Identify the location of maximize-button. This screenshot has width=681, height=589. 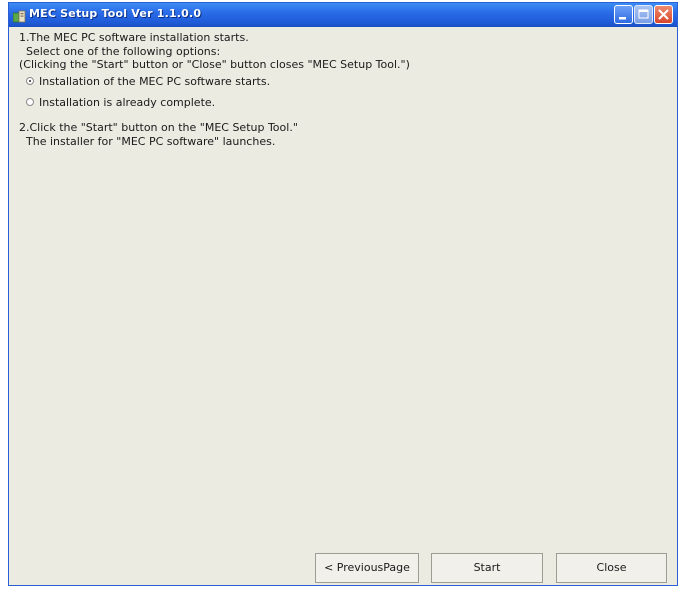
(643, 14).